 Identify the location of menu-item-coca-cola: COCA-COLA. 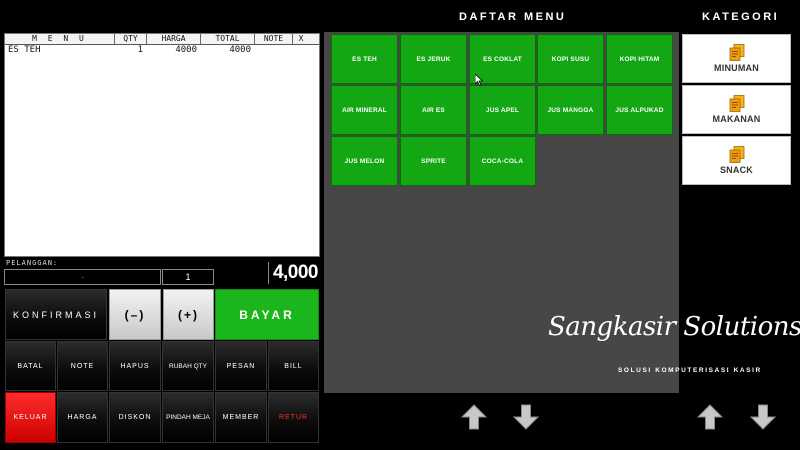
(502, 161).